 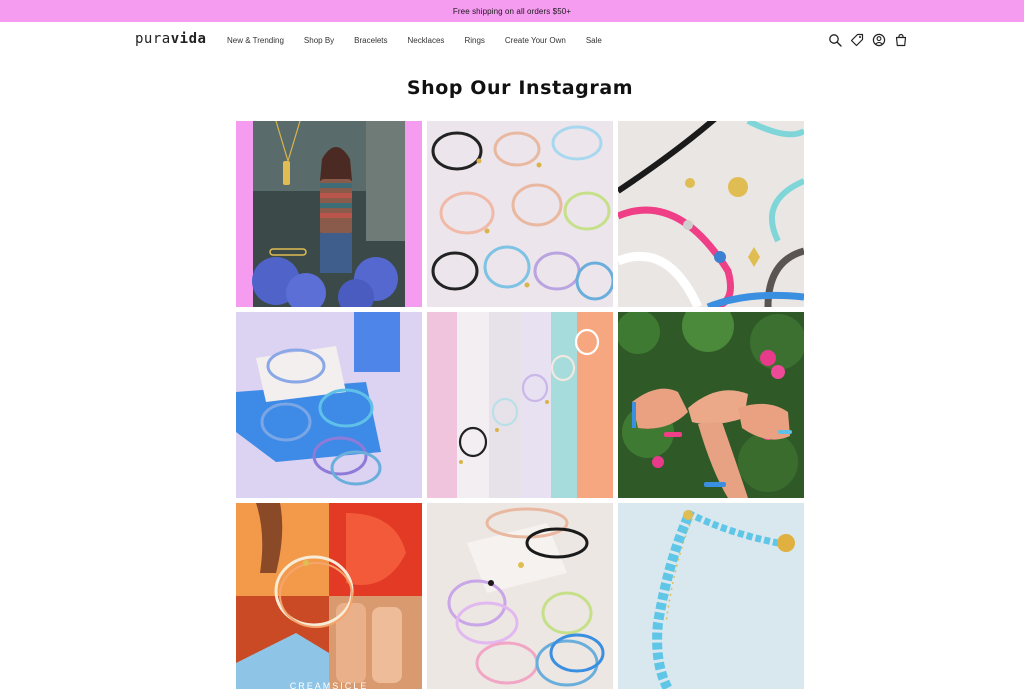 I want to click on logo: puravida, so click(x=170, y=39).